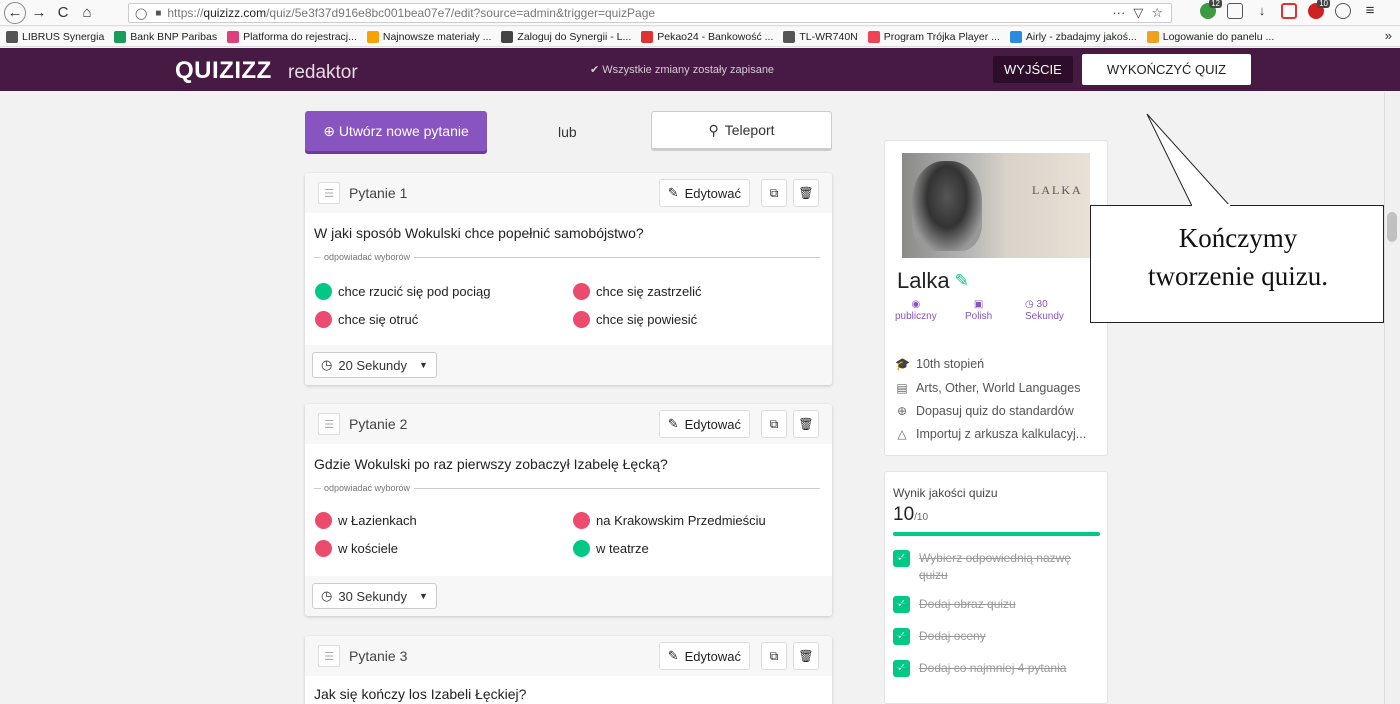 Image resolution: width=1400 pixels, height=704 pixels. What do you see at coordinates (1211, 205) in the screenshot?
I see `callout-pointer-cover` at bounding box center [1211, 205].